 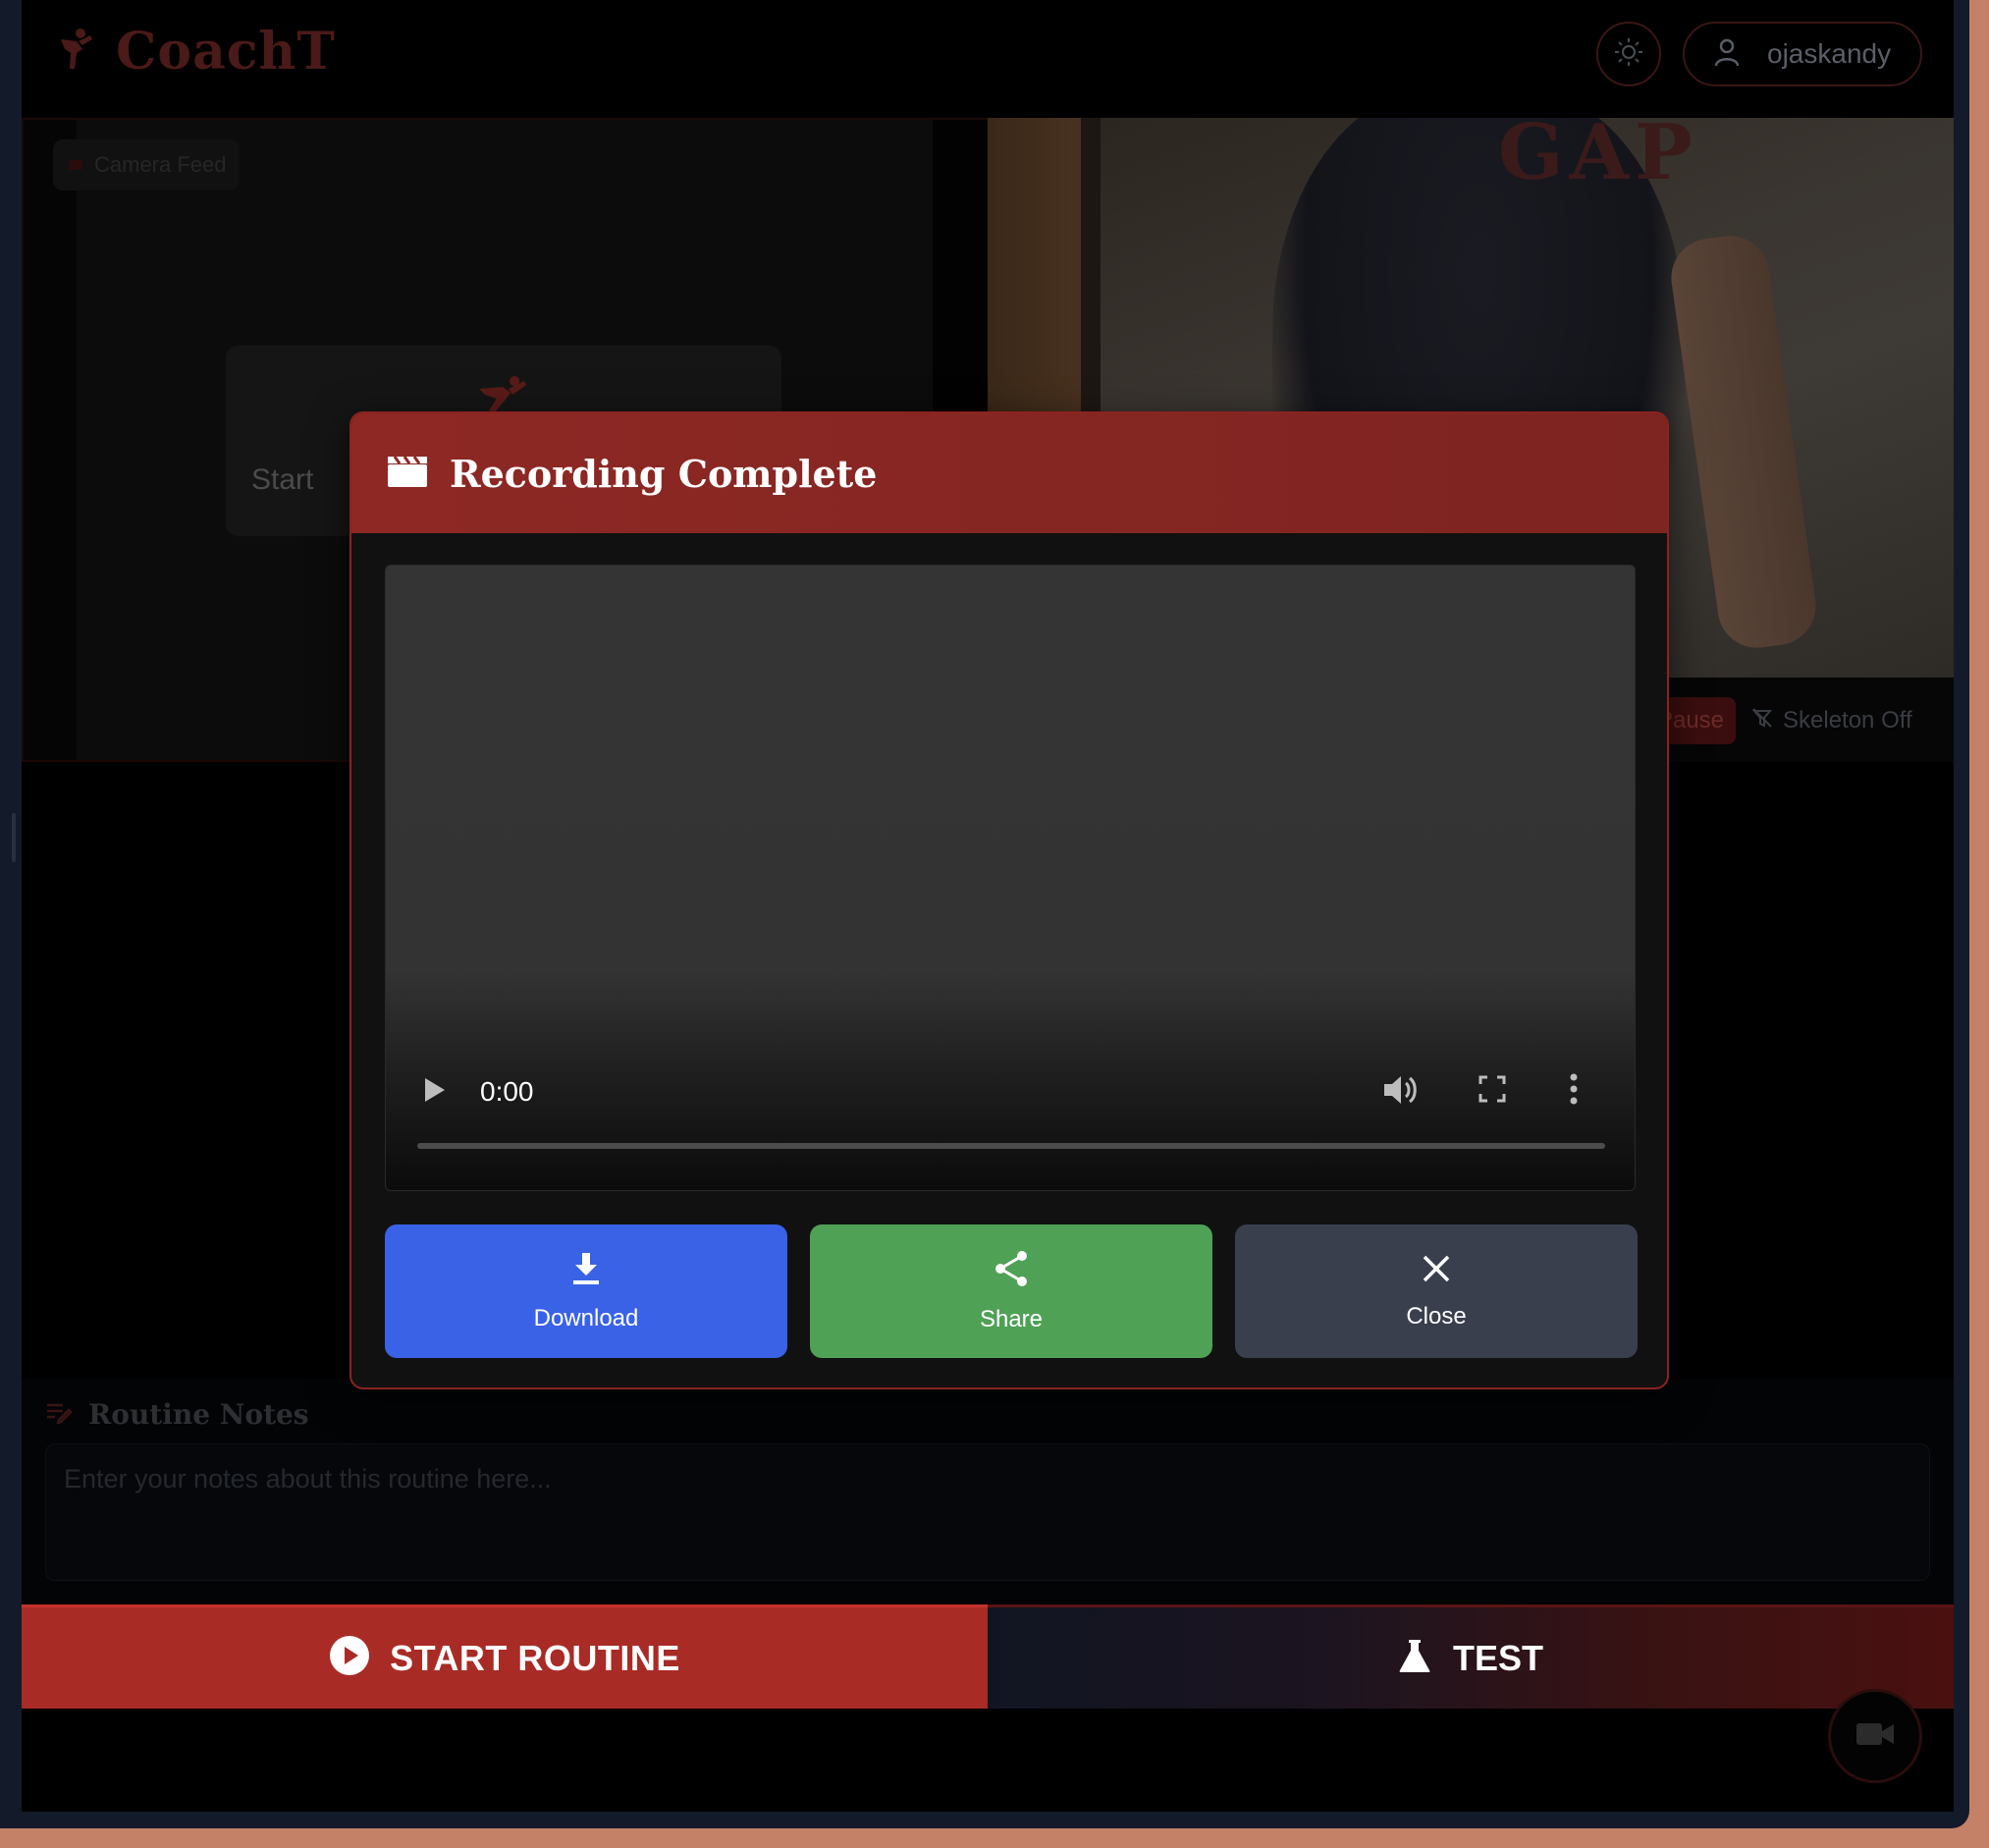 What do you see at coordinates (198, 1414) in the screenshot?
I see `routine-notes-title: Routine Notes` at bounding box center [198, 1414].